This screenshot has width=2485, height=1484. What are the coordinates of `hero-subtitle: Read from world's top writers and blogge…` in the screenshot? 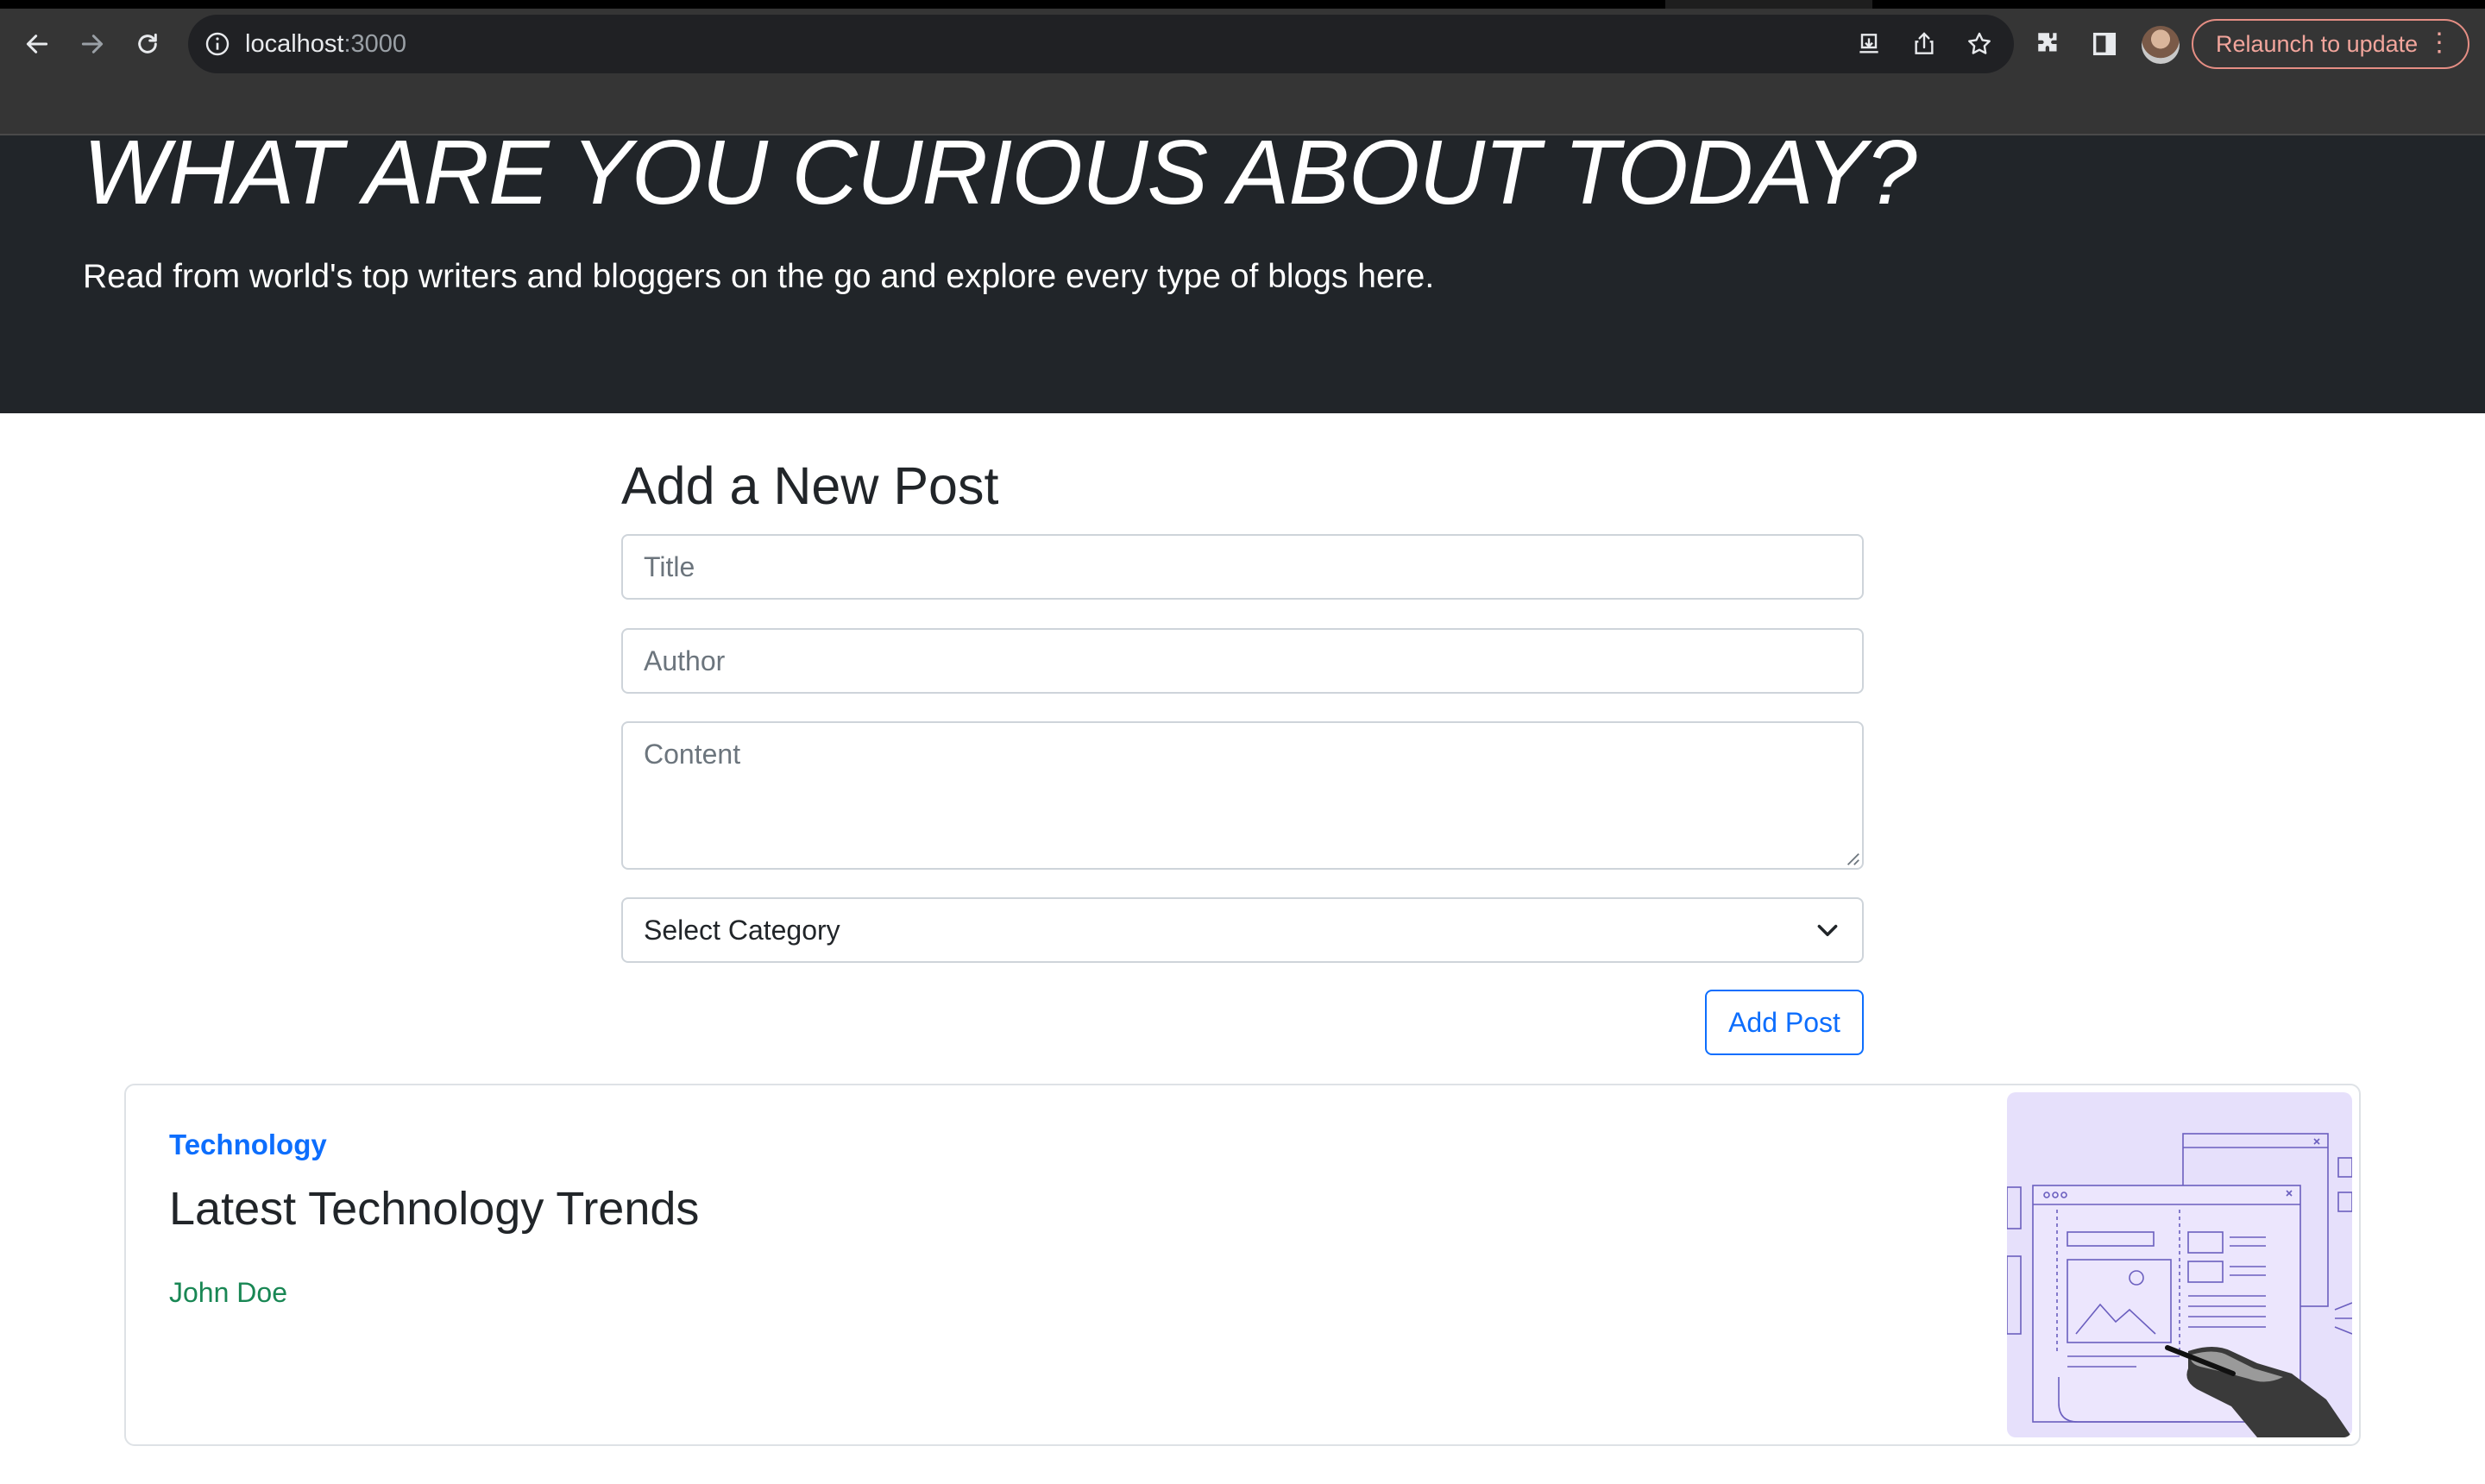 It's located at (759, 276).